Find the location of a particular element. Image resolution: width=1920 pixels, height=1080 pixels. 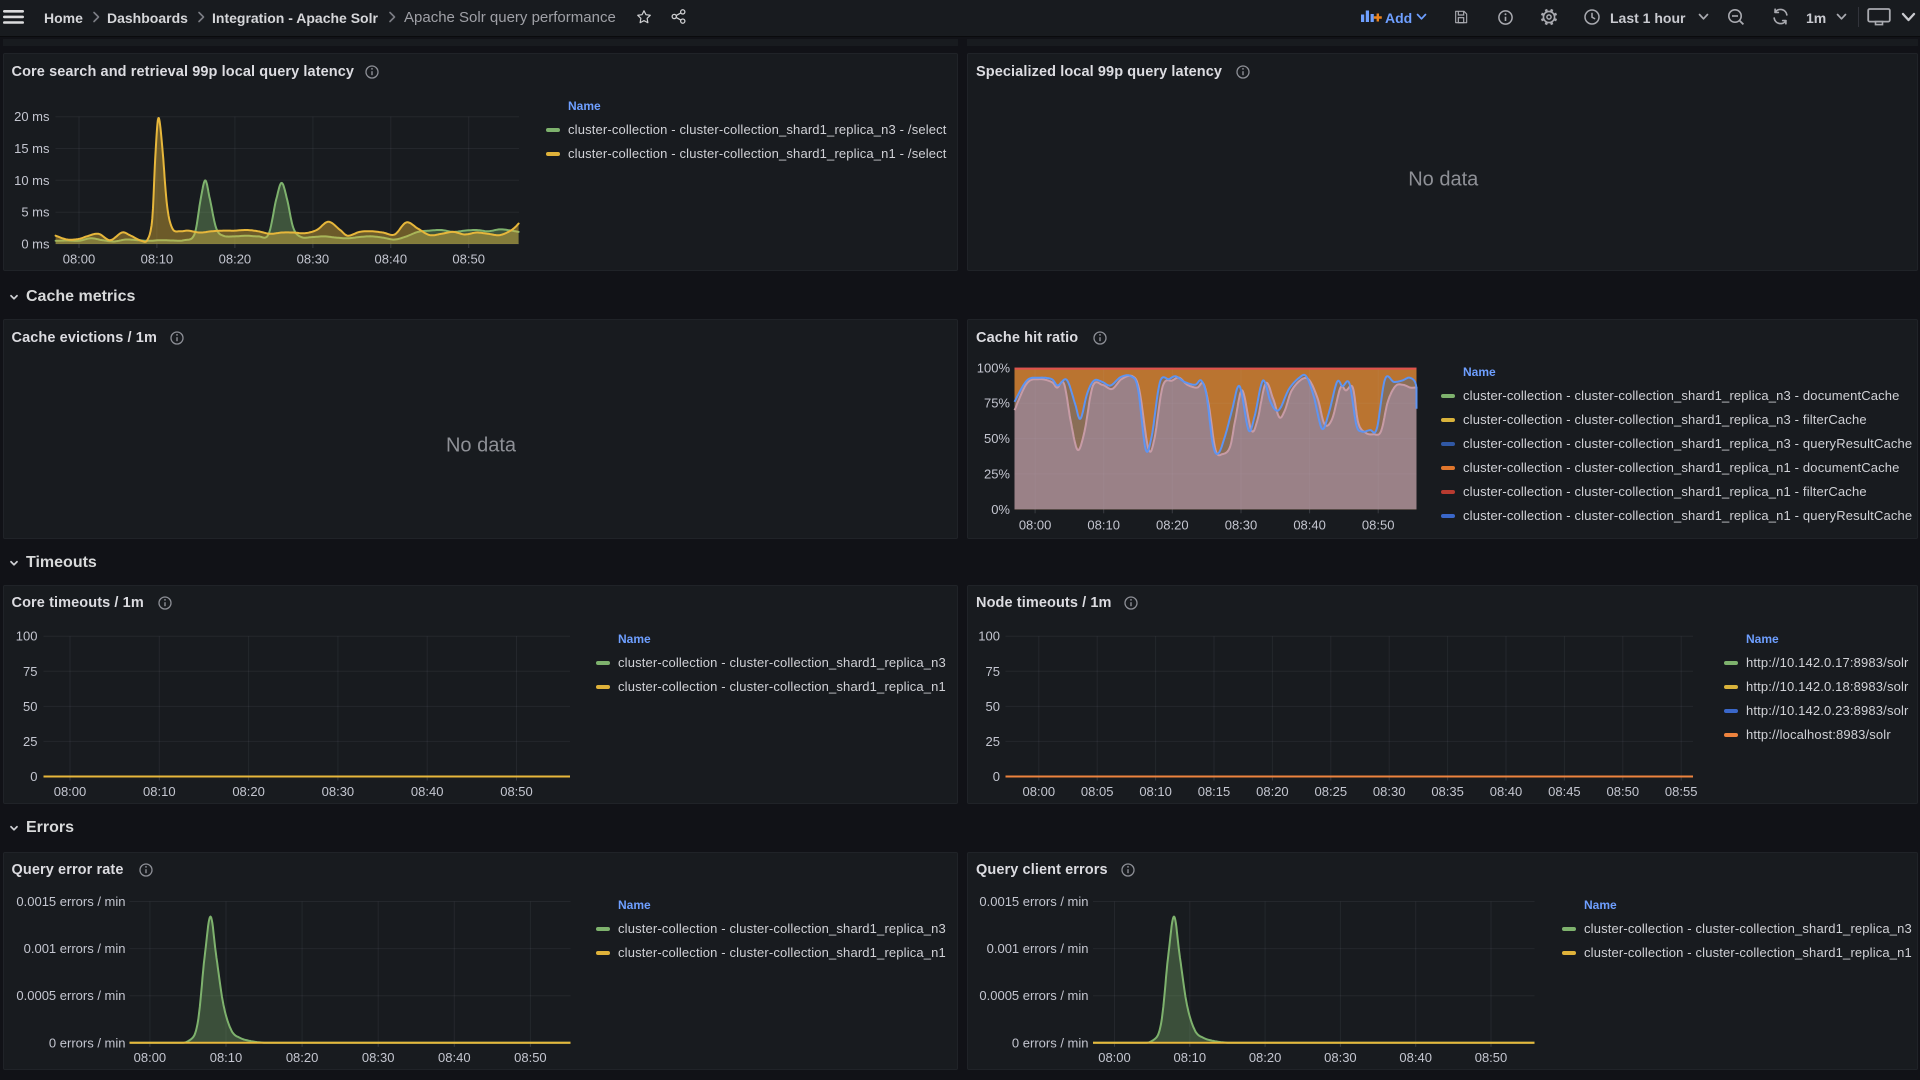

svg-text: 75% is located at coordinates (997, 403).